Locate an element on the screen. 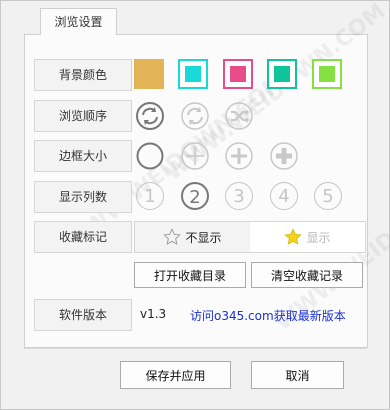  save-apply-button: 保存并应用 is located at coordinates (175, 375).